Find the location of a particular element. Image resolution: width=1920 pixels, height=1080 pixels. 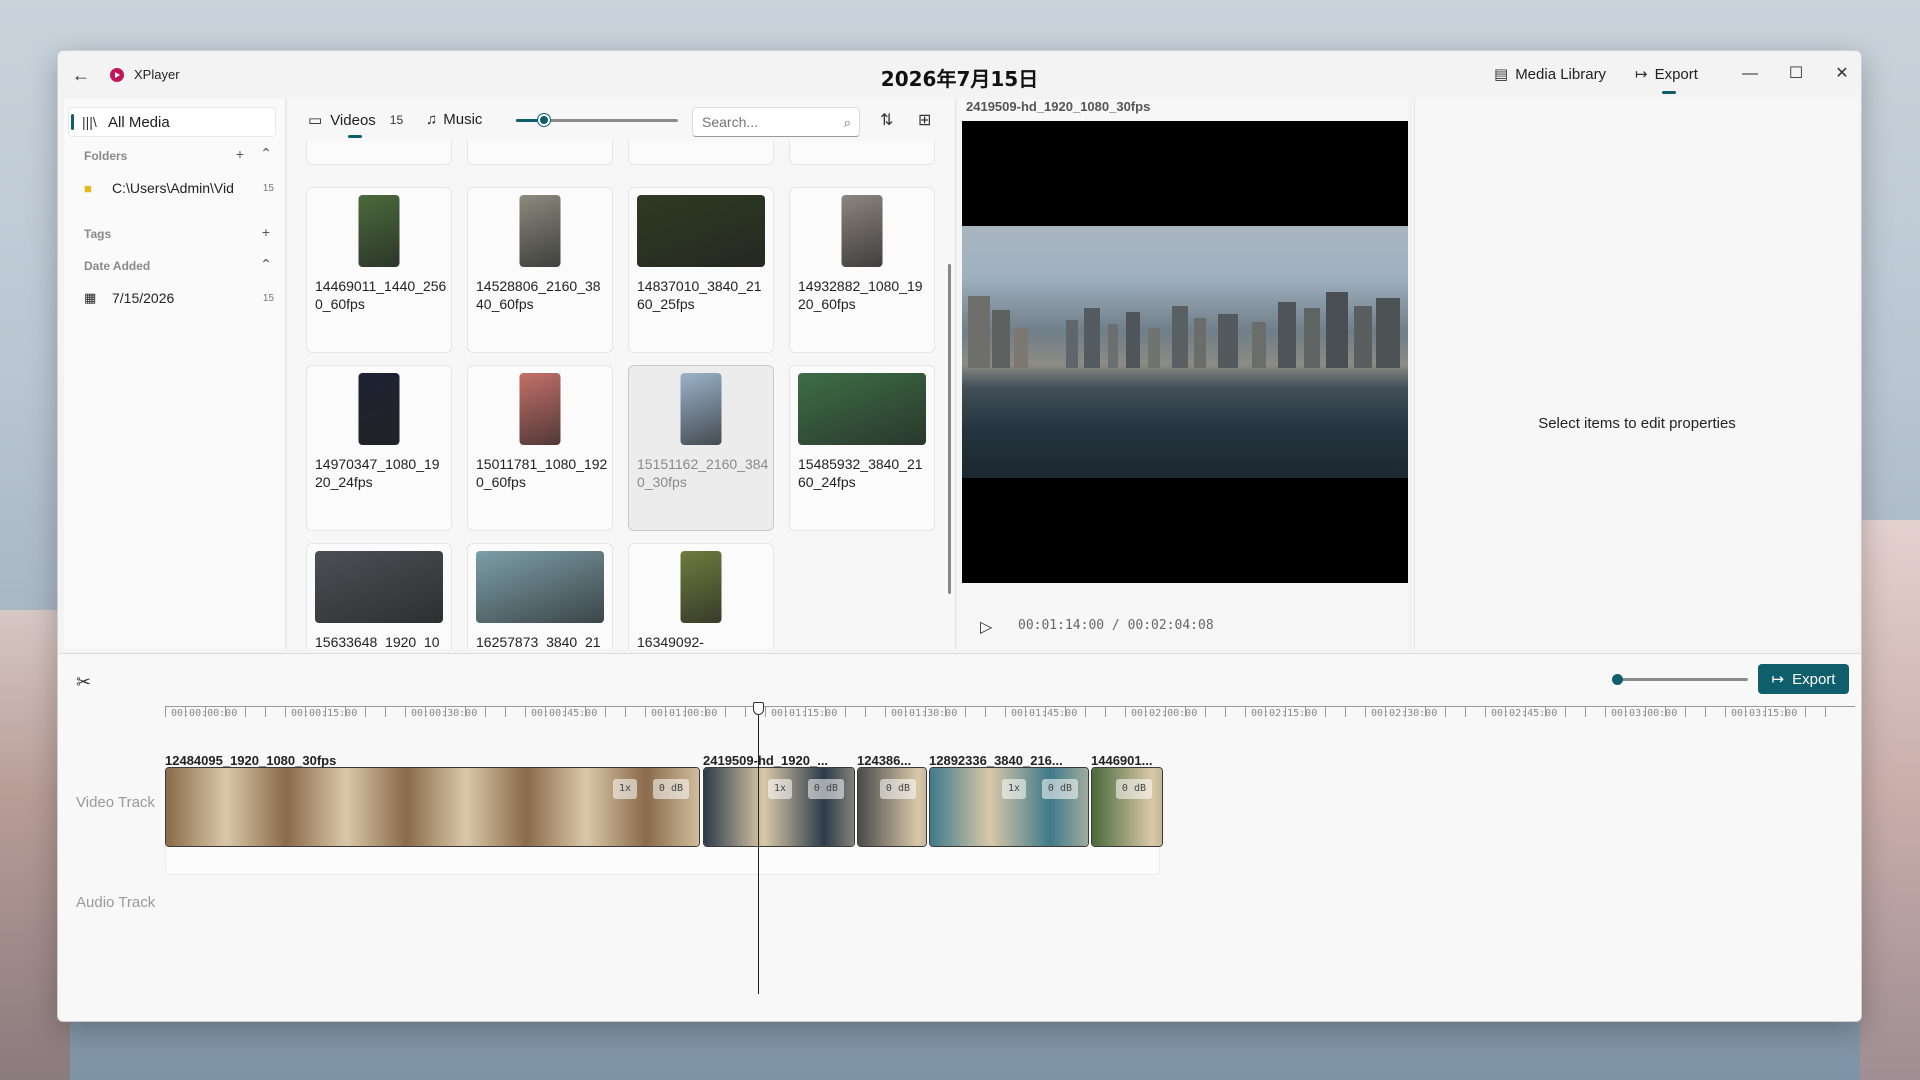

ruler-label: 00:03:00:00 is located at coordinates (1644, 713).